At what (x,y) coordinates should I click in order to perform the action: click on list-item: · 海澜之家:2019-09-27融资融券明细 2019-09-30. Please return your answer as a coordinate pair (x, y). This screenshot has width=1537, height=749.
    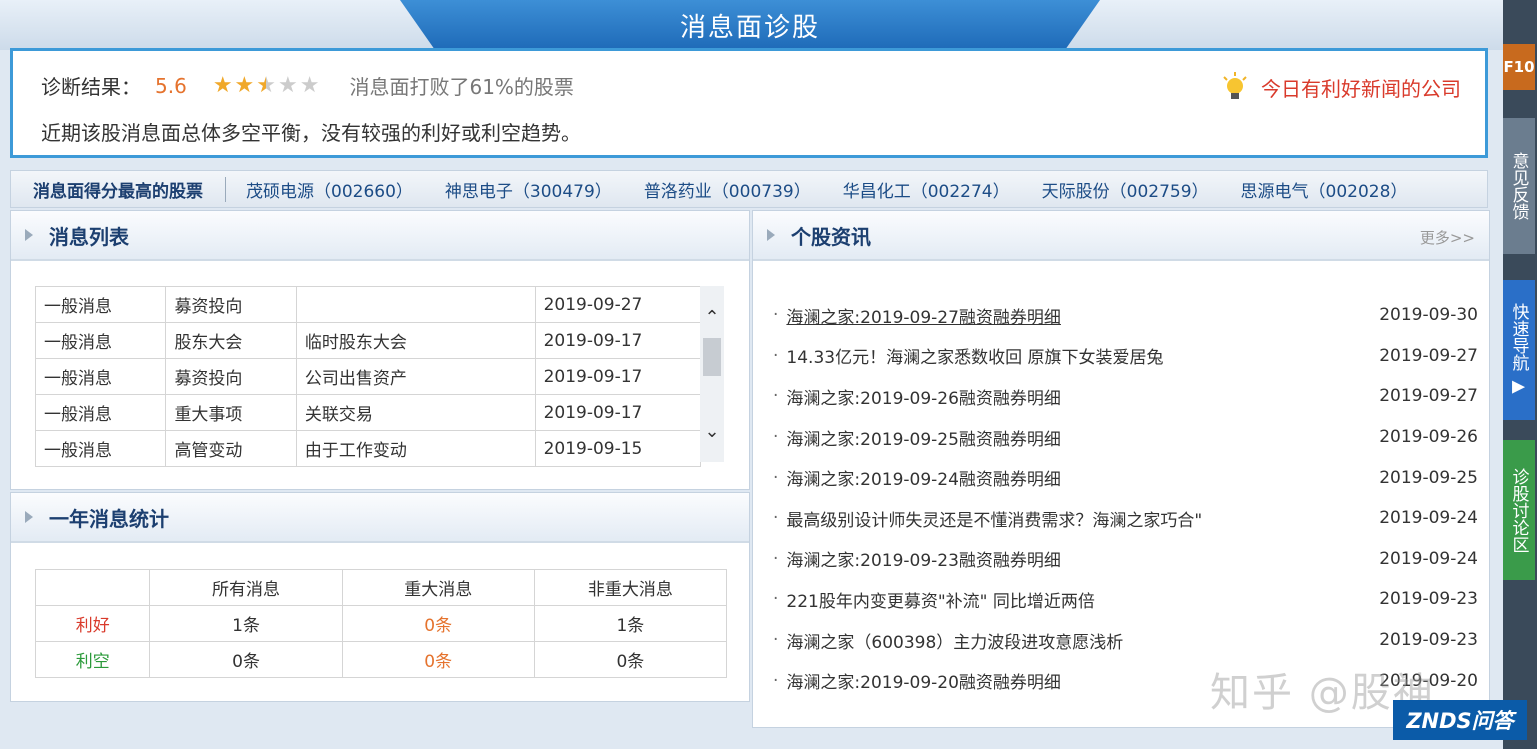
    Looking at the image, I should click on (1125, 315).